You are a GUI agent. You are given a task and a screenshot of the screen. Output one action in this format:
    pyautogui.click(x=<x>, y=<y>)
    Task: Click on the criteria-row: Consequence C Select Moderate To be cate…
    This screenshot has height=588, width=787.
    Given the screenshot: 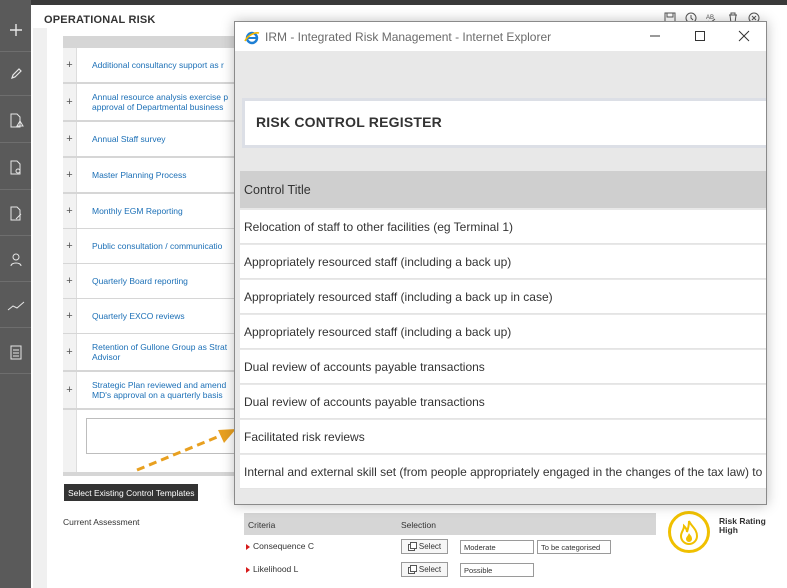 What is the action you would take?
    pyautogui.click(x=450, y=547)
    